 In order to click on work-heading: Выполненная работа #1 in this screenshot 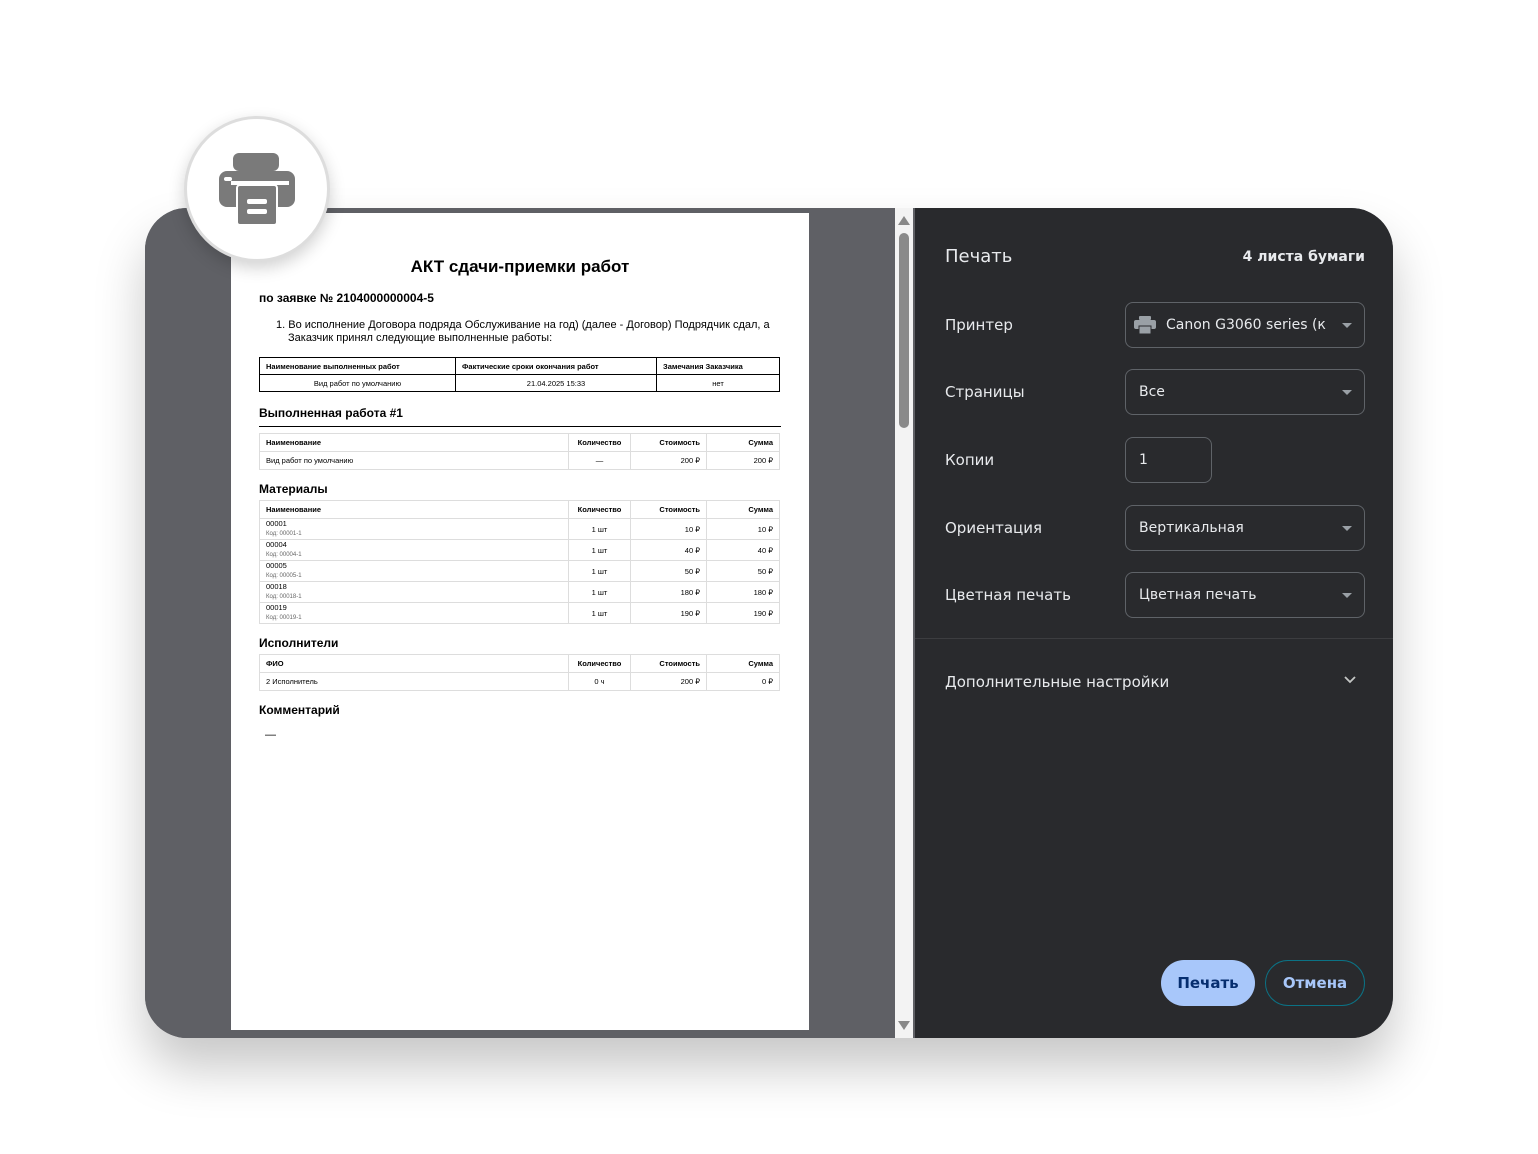, I will do `click(520, 416)`.